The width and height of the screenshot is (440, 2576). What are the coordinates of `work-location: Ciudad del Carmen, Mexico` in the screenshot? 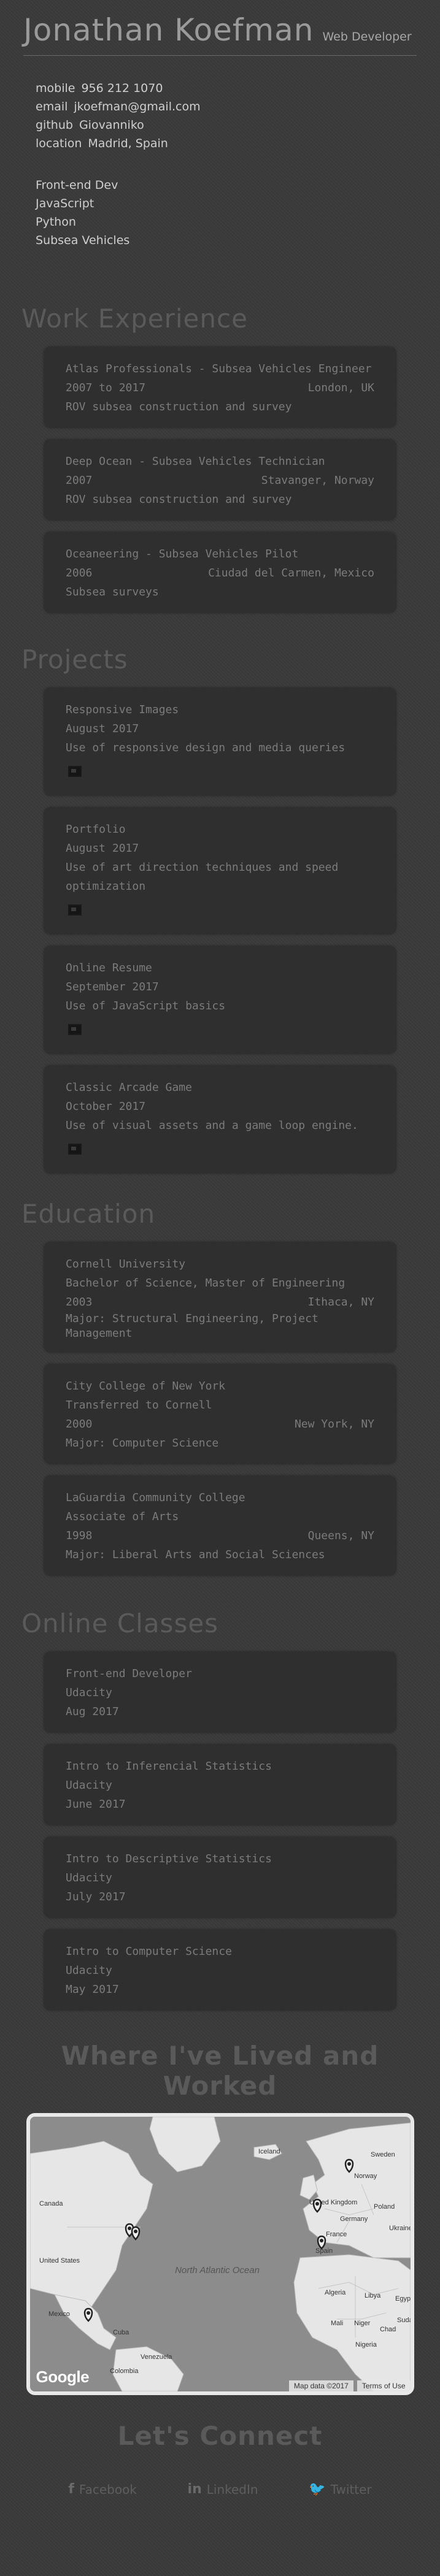 It's located at (291, 573).